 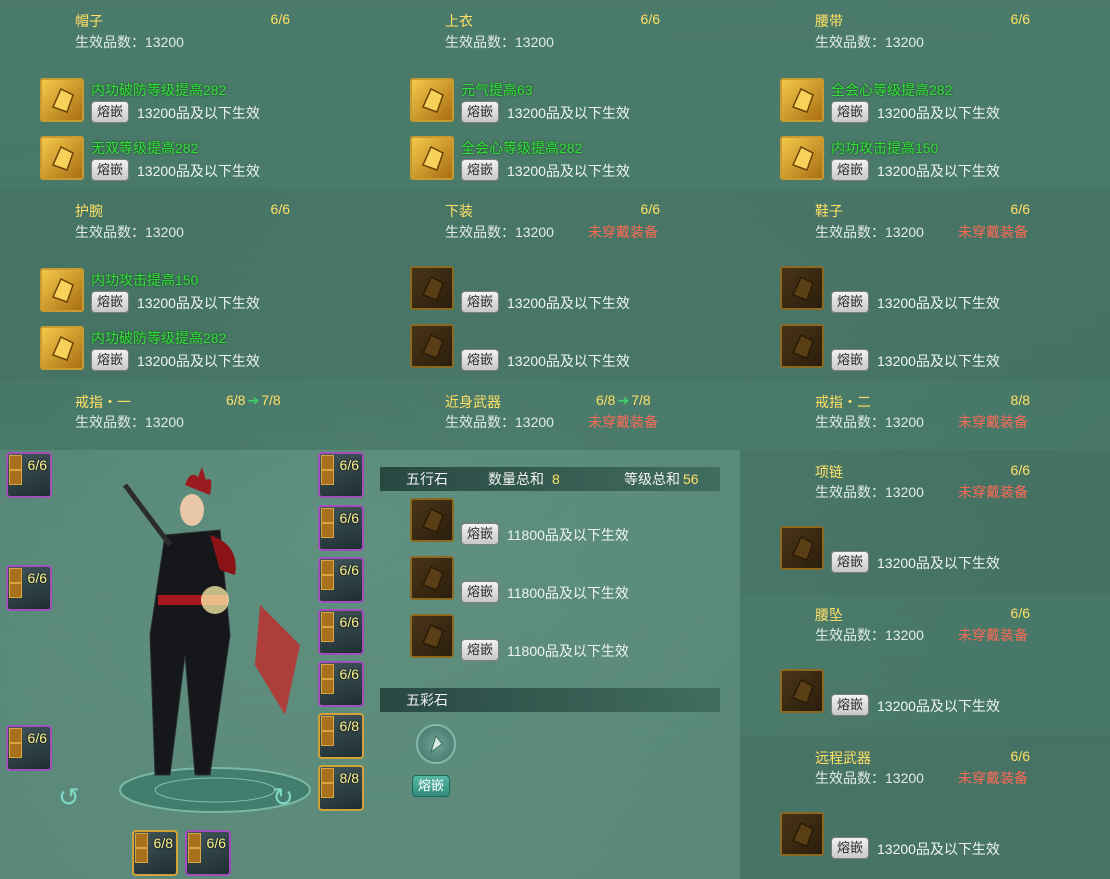 What do you see at coordinates (427, 479) in the screenshot?
I see `wuxing-title: 五行石` at bounding box center [427, 479].